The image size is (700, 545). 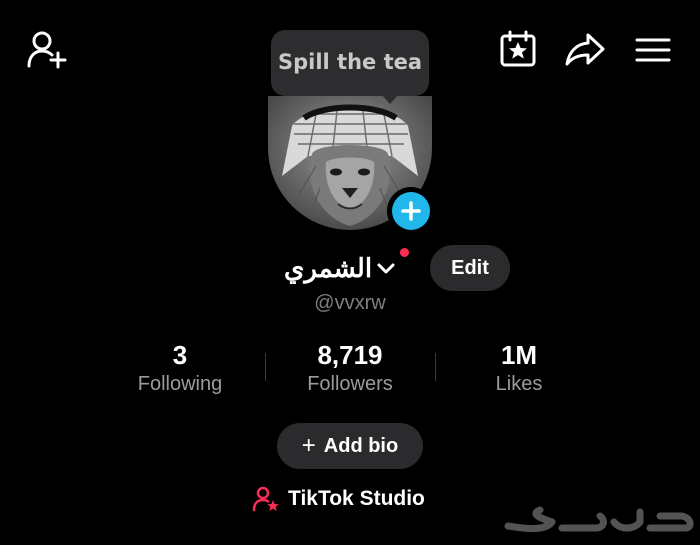 I want to click on stat-following: 3 Following, so click(x=180, y=369).